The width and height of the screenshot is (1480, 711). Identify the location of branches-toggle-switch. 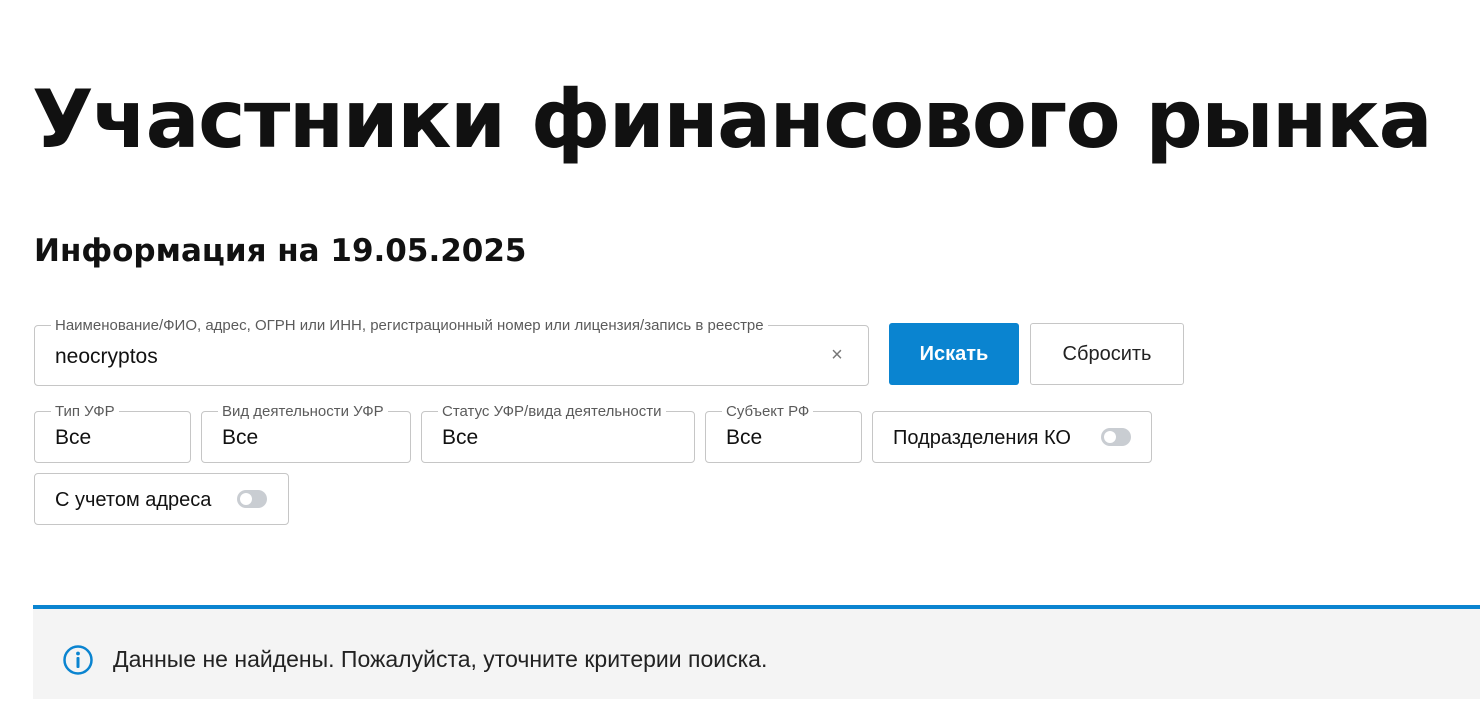
(1116, 437).